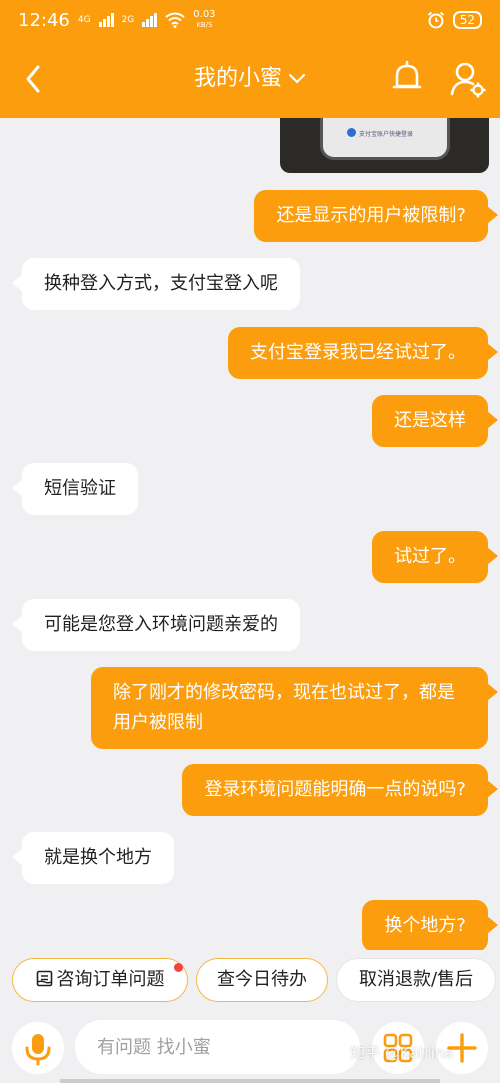  What do you see at coordinates (297, 78) in the screenshot?
I see `chevron-down-icon` at bounding box center [297, 78].